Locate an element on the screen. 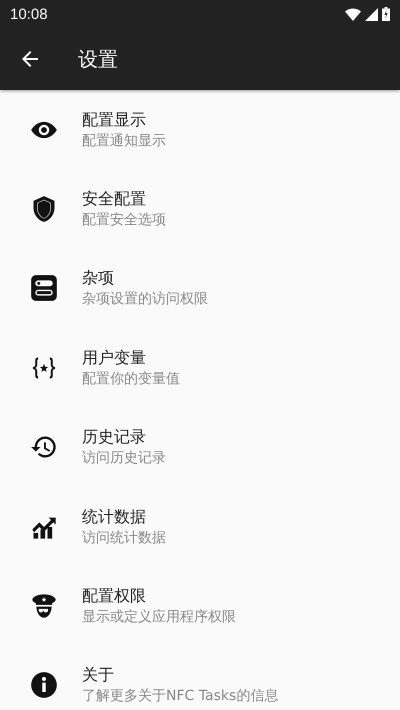 The height and width of the screenshot is (710, 400). wifi-icon is located at coordinates (353, 14).